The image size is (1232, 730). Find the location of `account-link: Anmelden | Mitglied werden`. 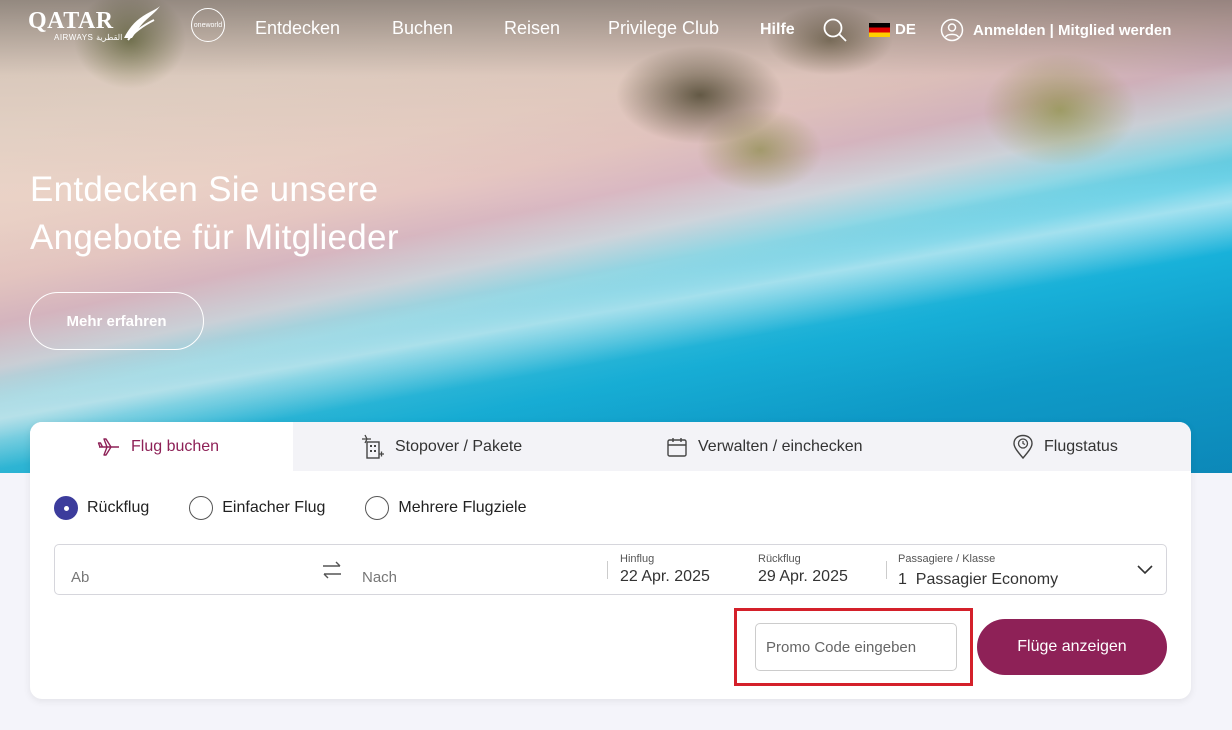

account-link: Anmelden | Mitglied werden is located at coordinates (1055, 30).